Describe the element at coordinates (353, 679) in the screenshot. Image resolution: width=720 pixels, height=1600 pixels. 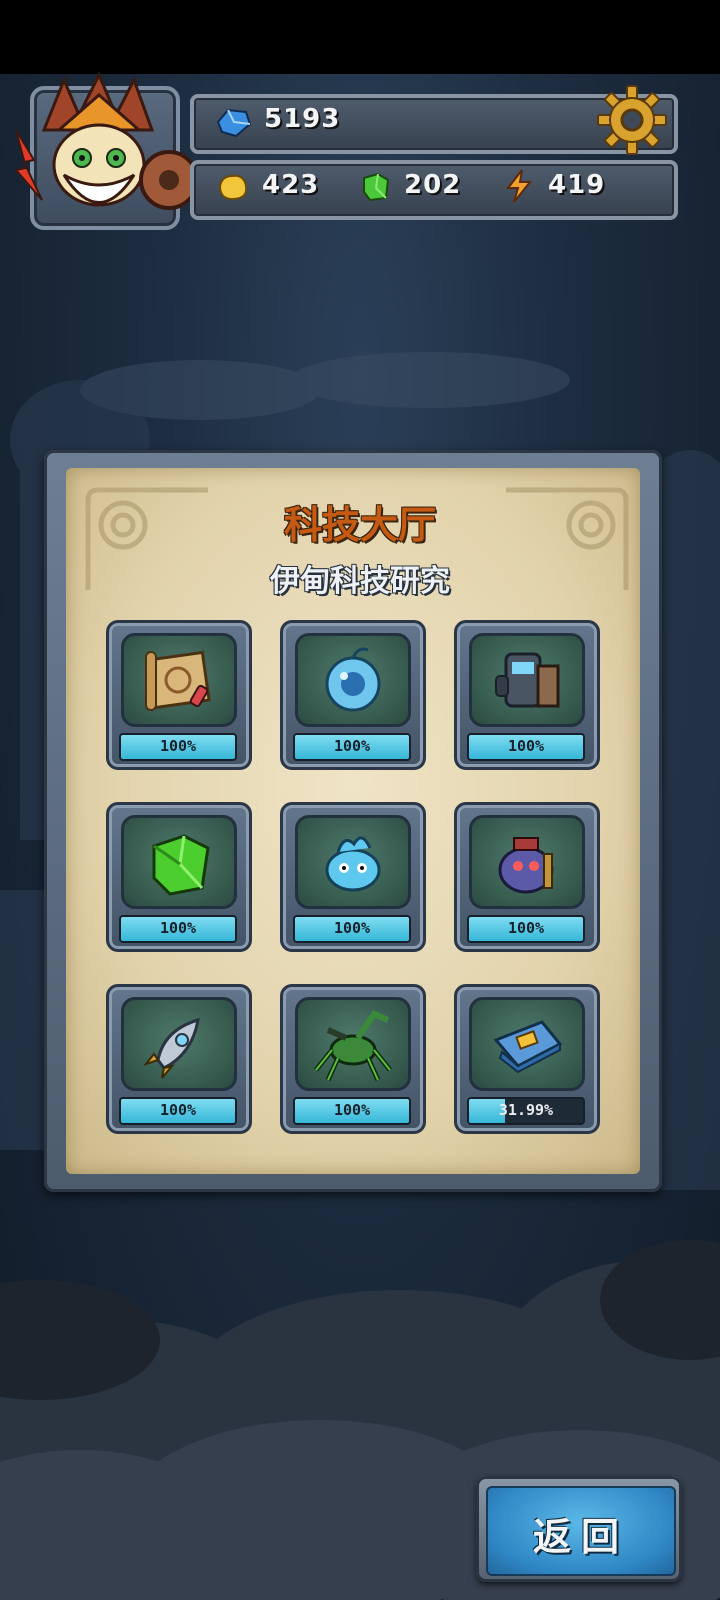
I see `blue-orb-icon` at that location.